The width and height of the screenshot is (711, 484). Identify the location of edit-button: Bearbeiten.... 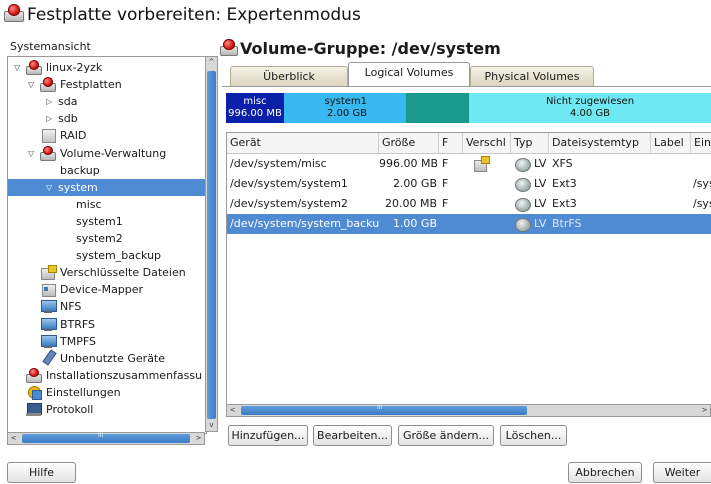
(352, 435).